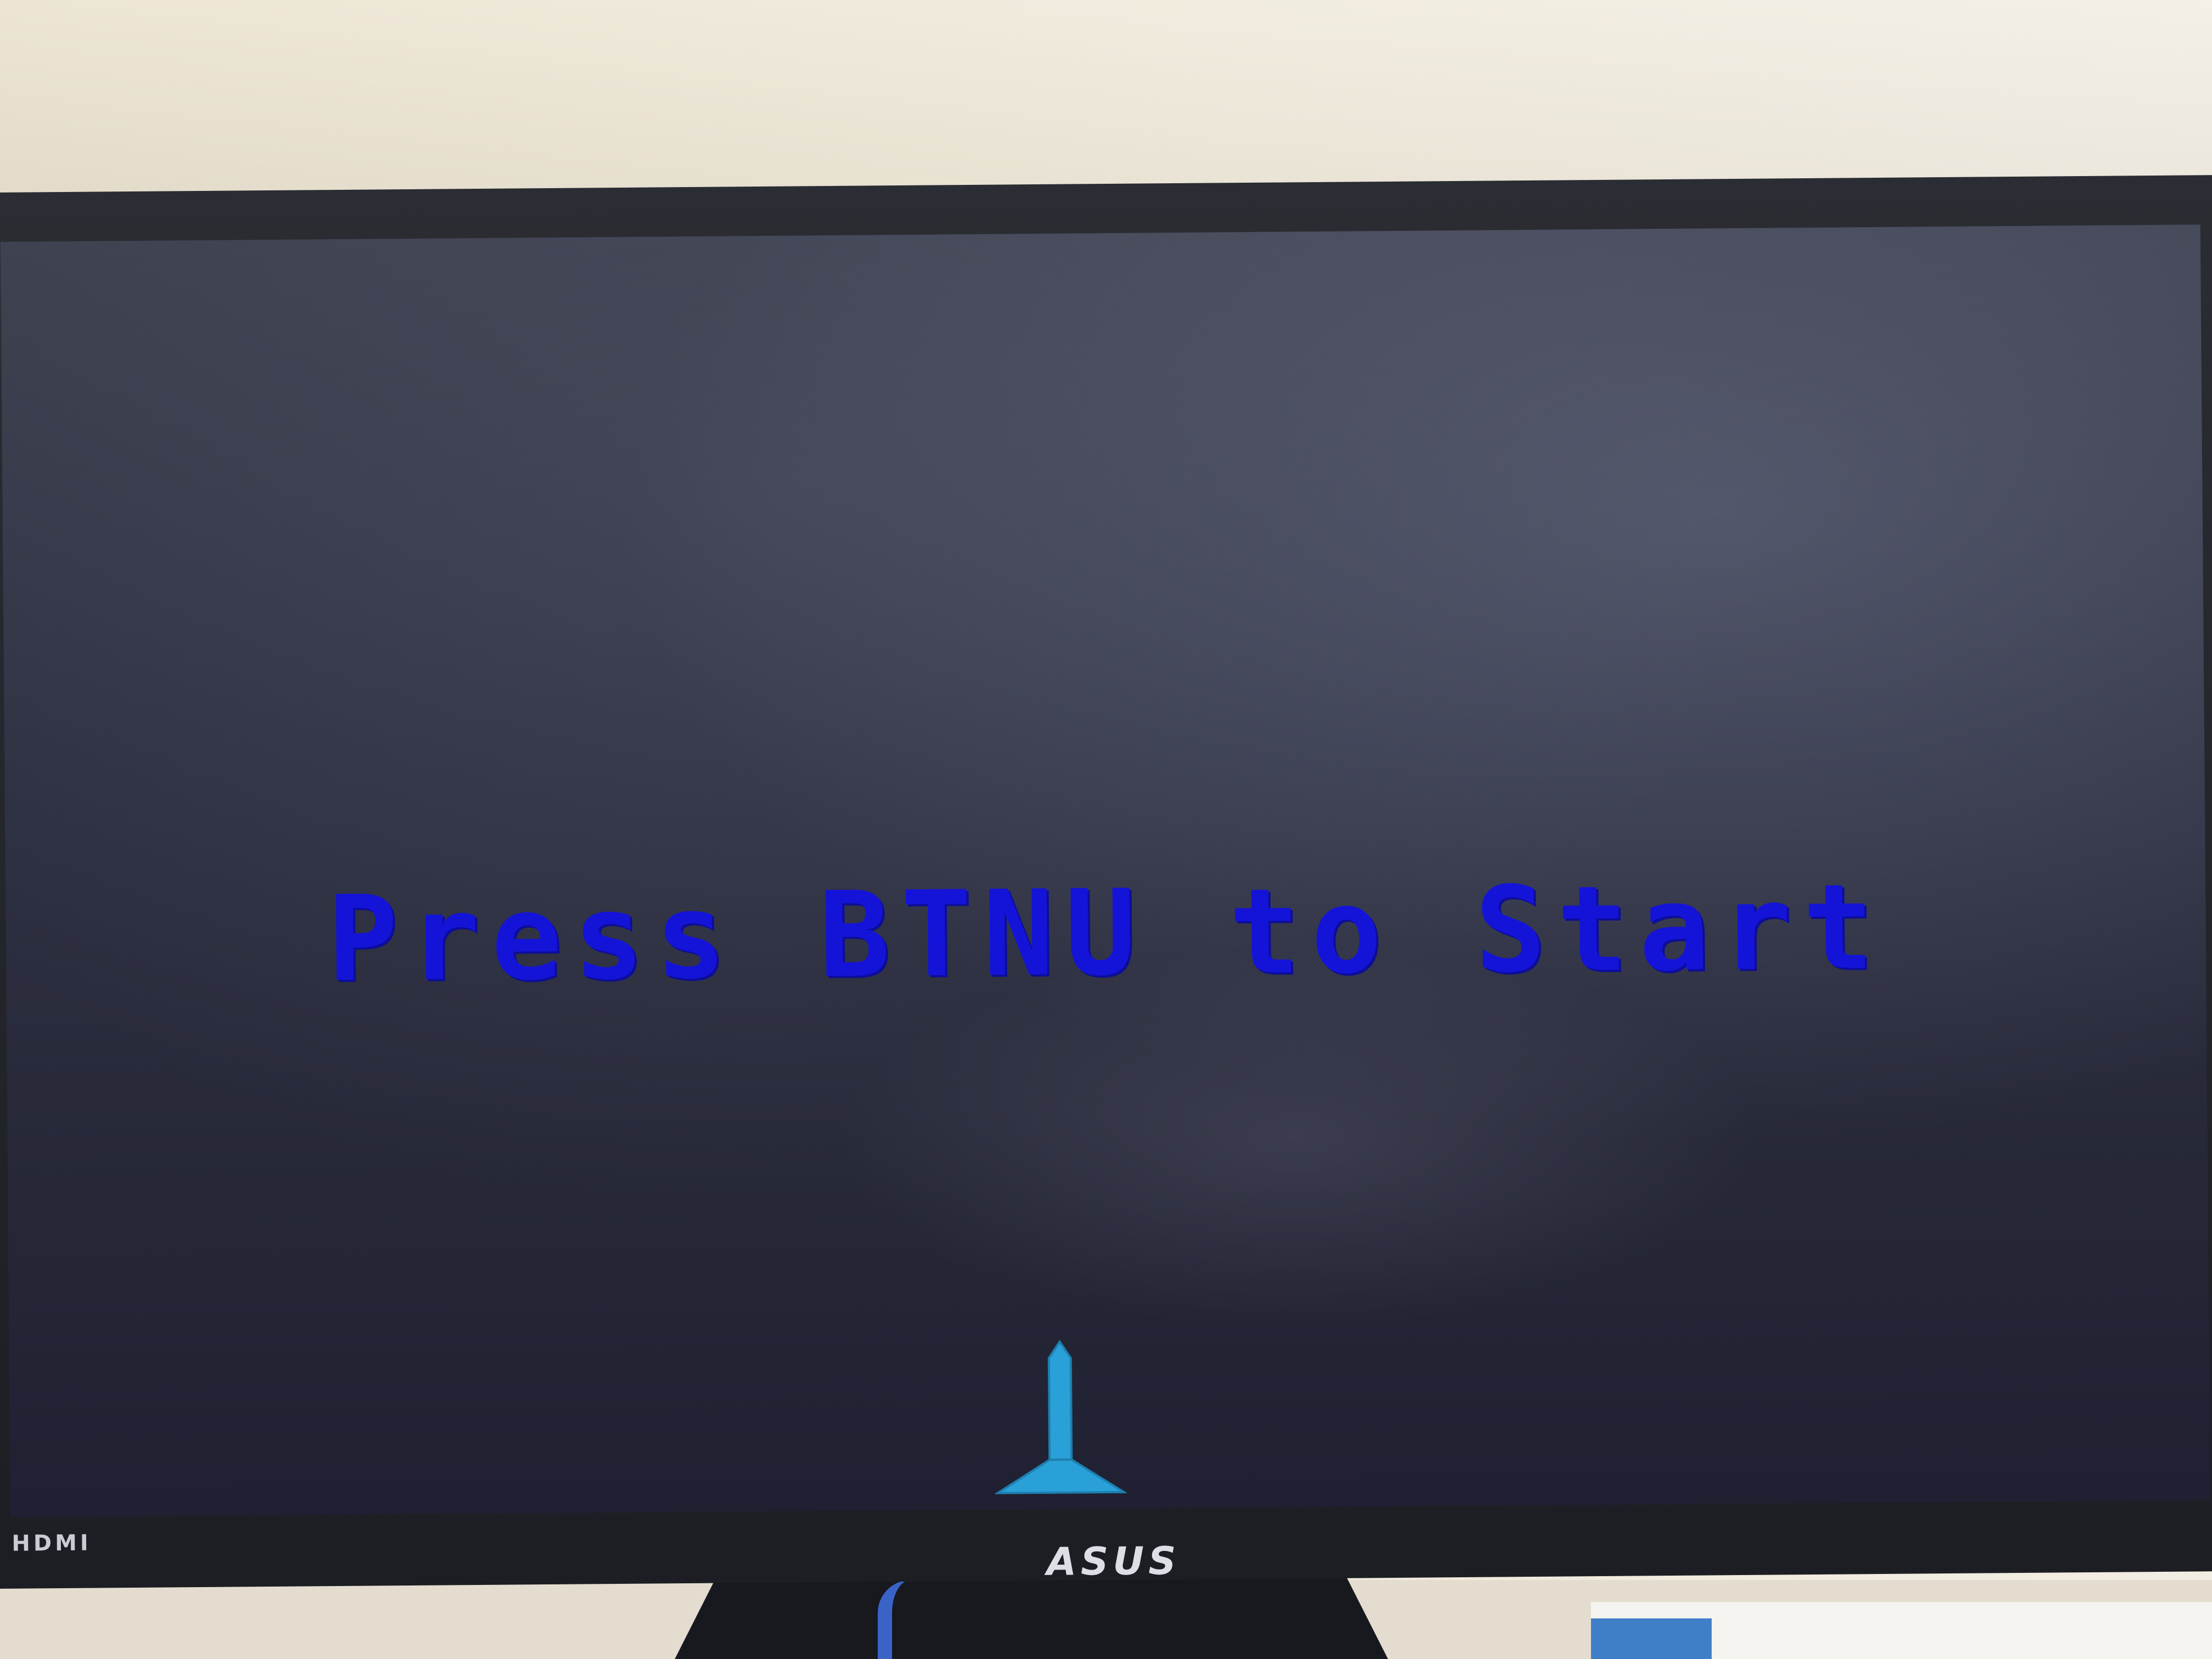 Image resolution: width=2212 pixels, height=1659 pixels. I want to click on desk-object, so click(1902, 1630).